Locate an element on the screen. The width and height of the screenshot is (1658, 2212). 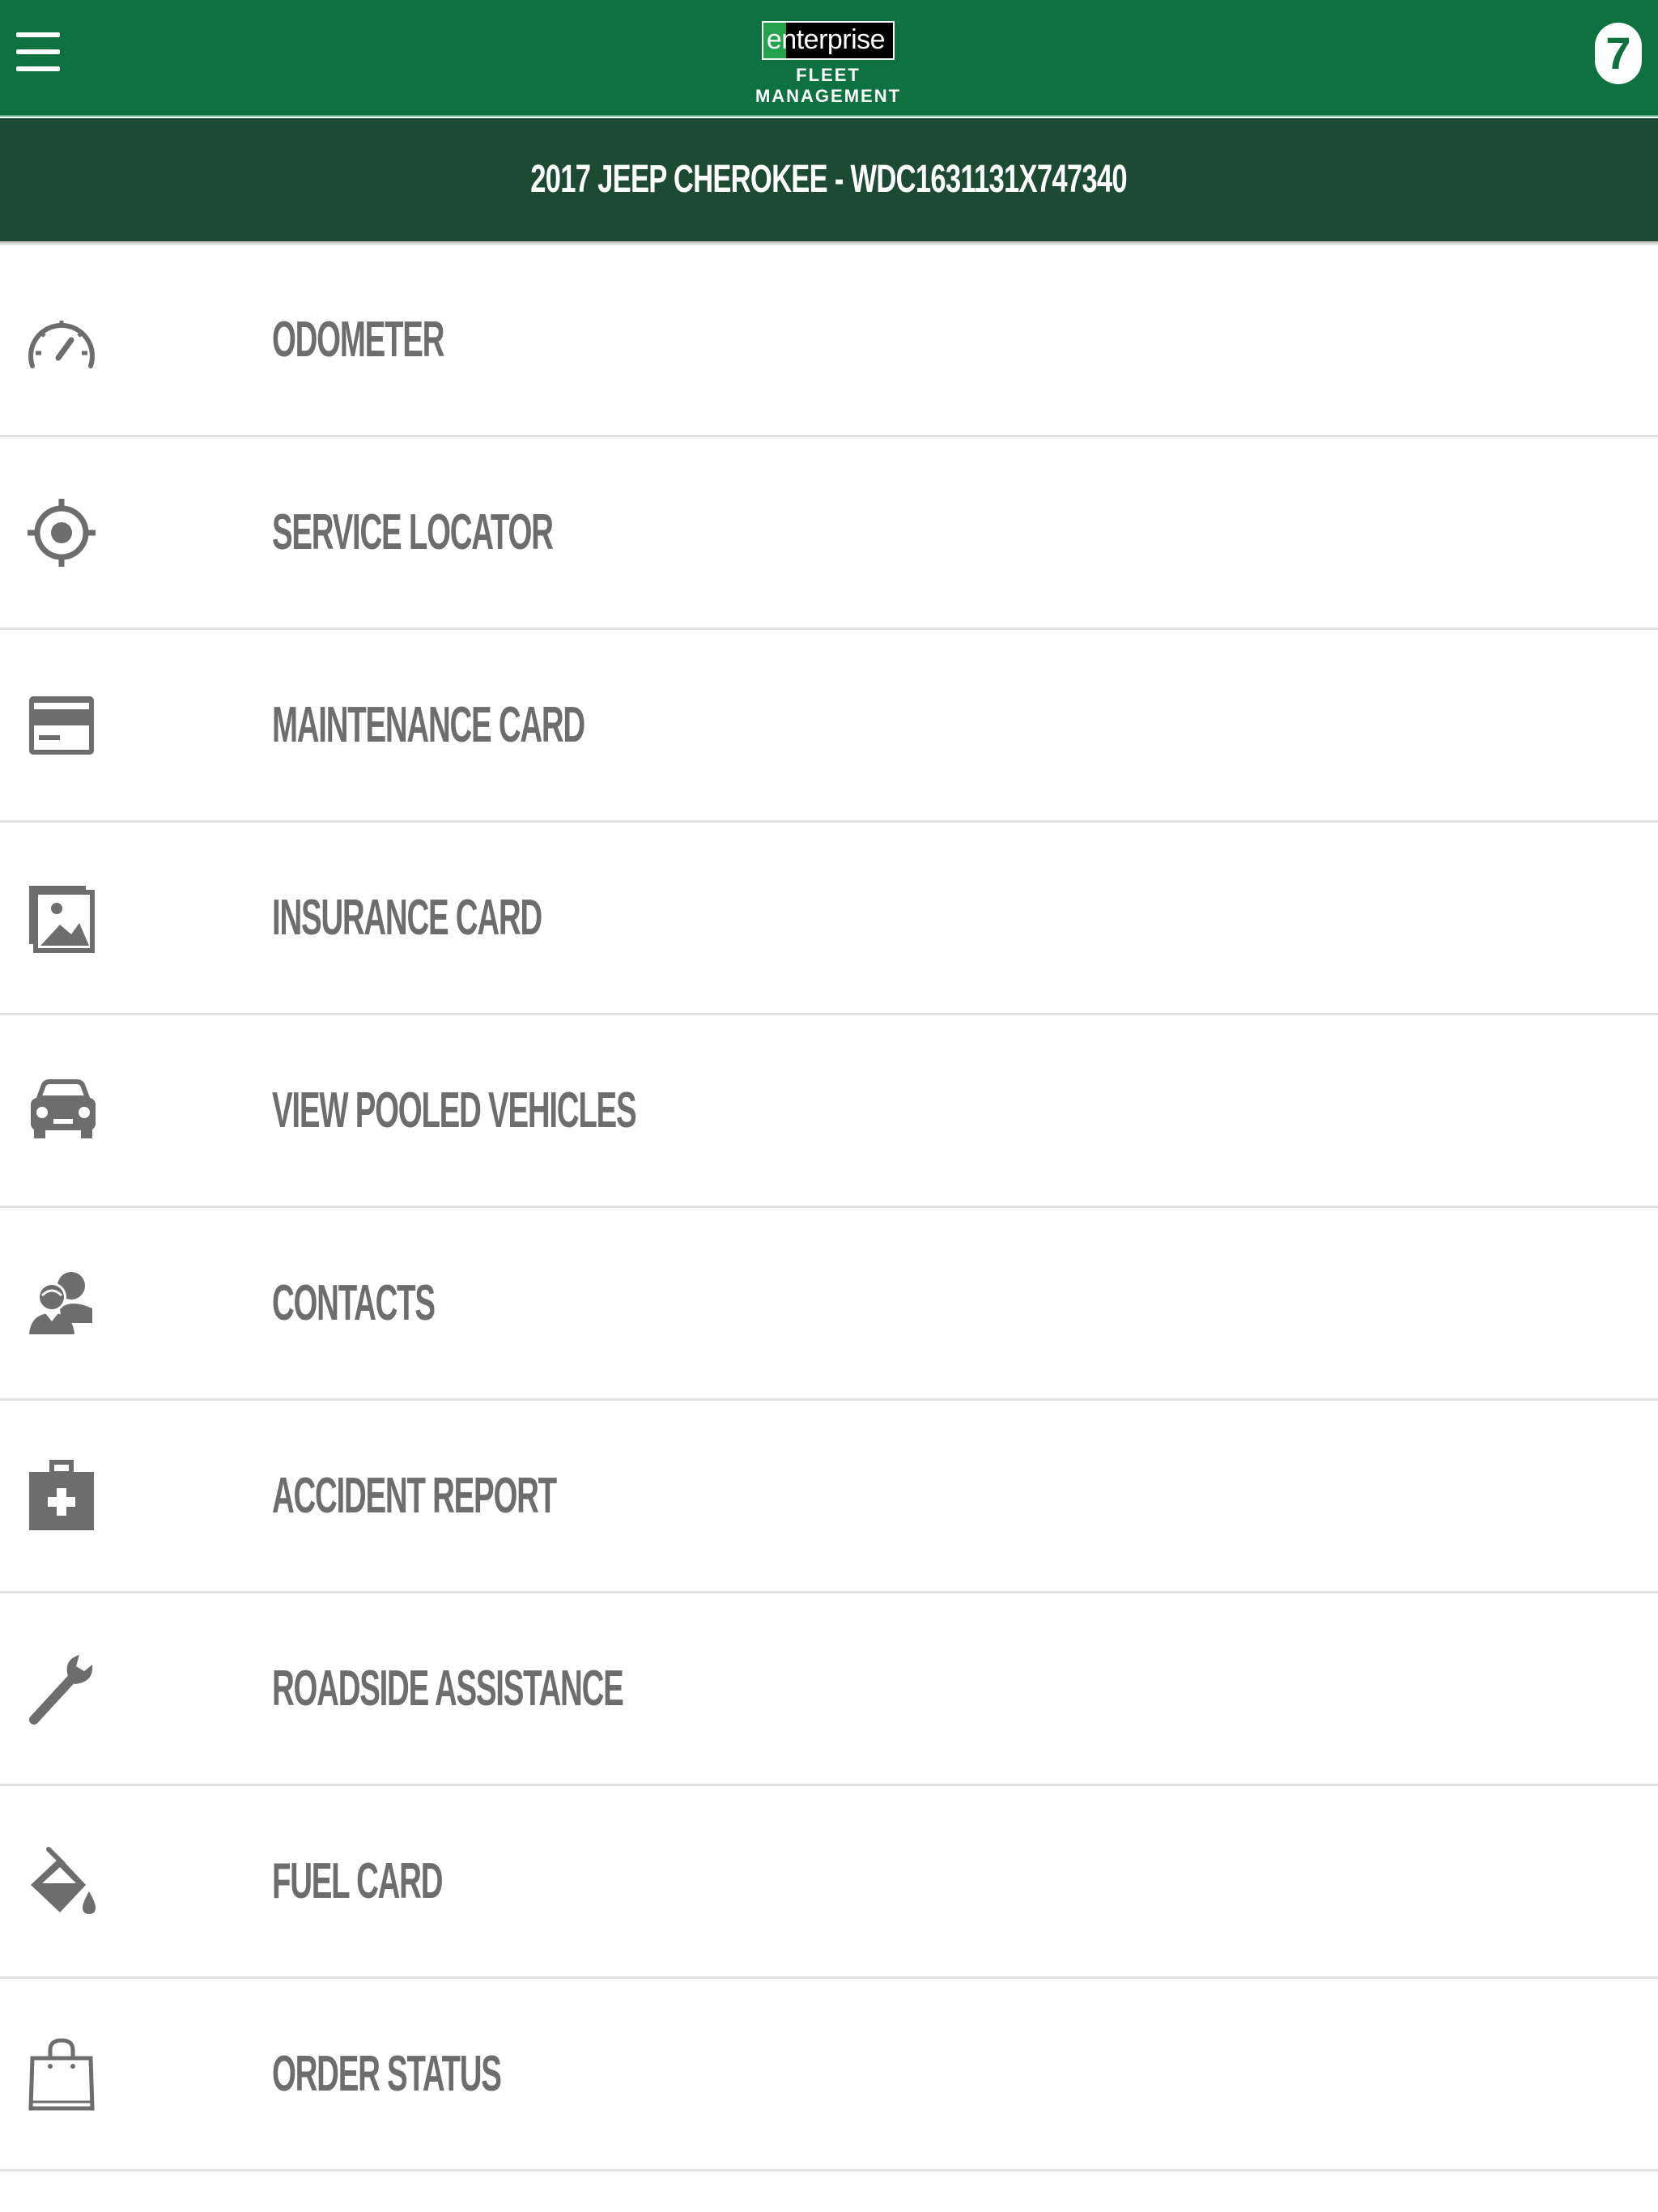
menu-item-accident-report: ACCIDENT REPORT is located at coordinates (829, 1497).